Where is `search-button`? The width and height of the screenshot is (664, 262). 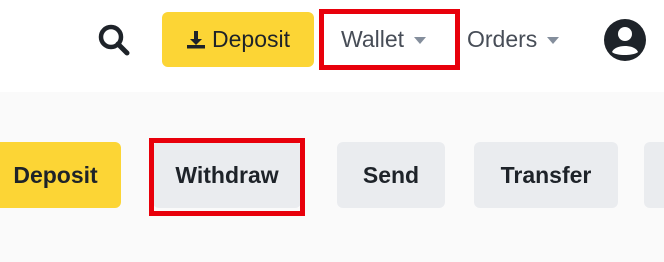
search-button is located at coordinates (114, 40).